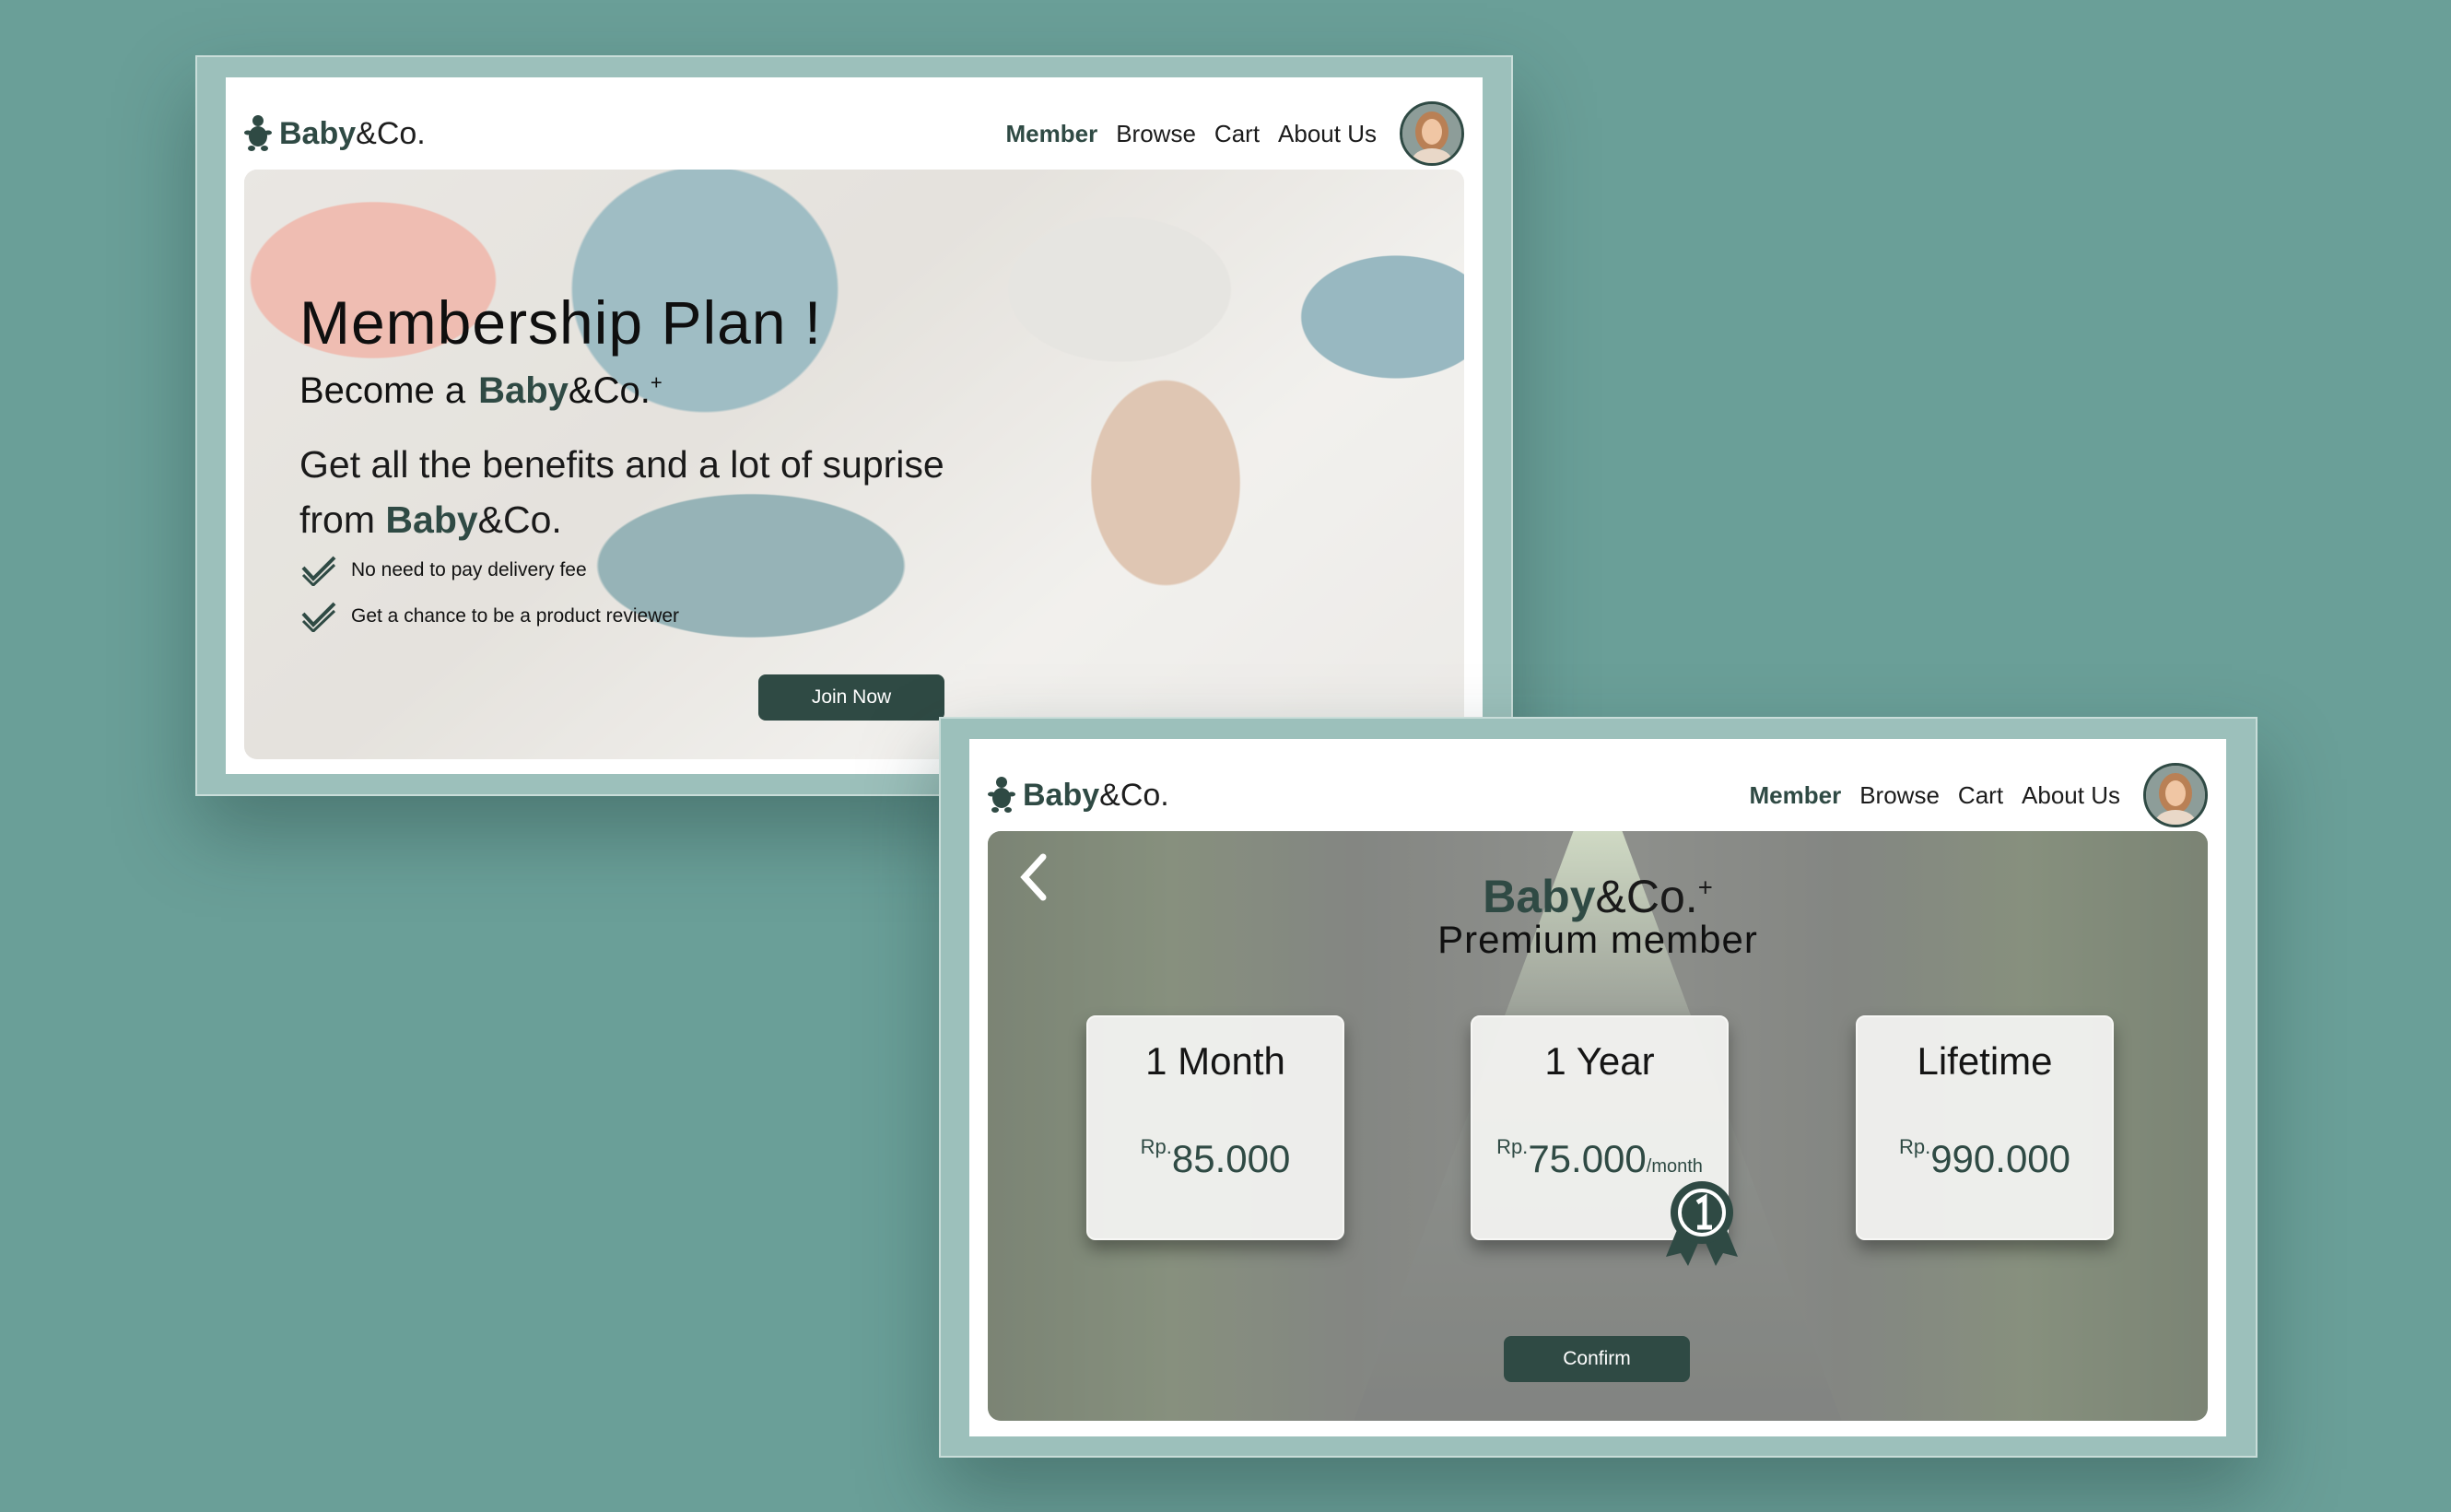 The height and width of the screenshot is (1512, 2451). Describe the element at coordinates (469, 569) in the screenshot. I see `benefit-text: No need to pay delivery fee` at that location.